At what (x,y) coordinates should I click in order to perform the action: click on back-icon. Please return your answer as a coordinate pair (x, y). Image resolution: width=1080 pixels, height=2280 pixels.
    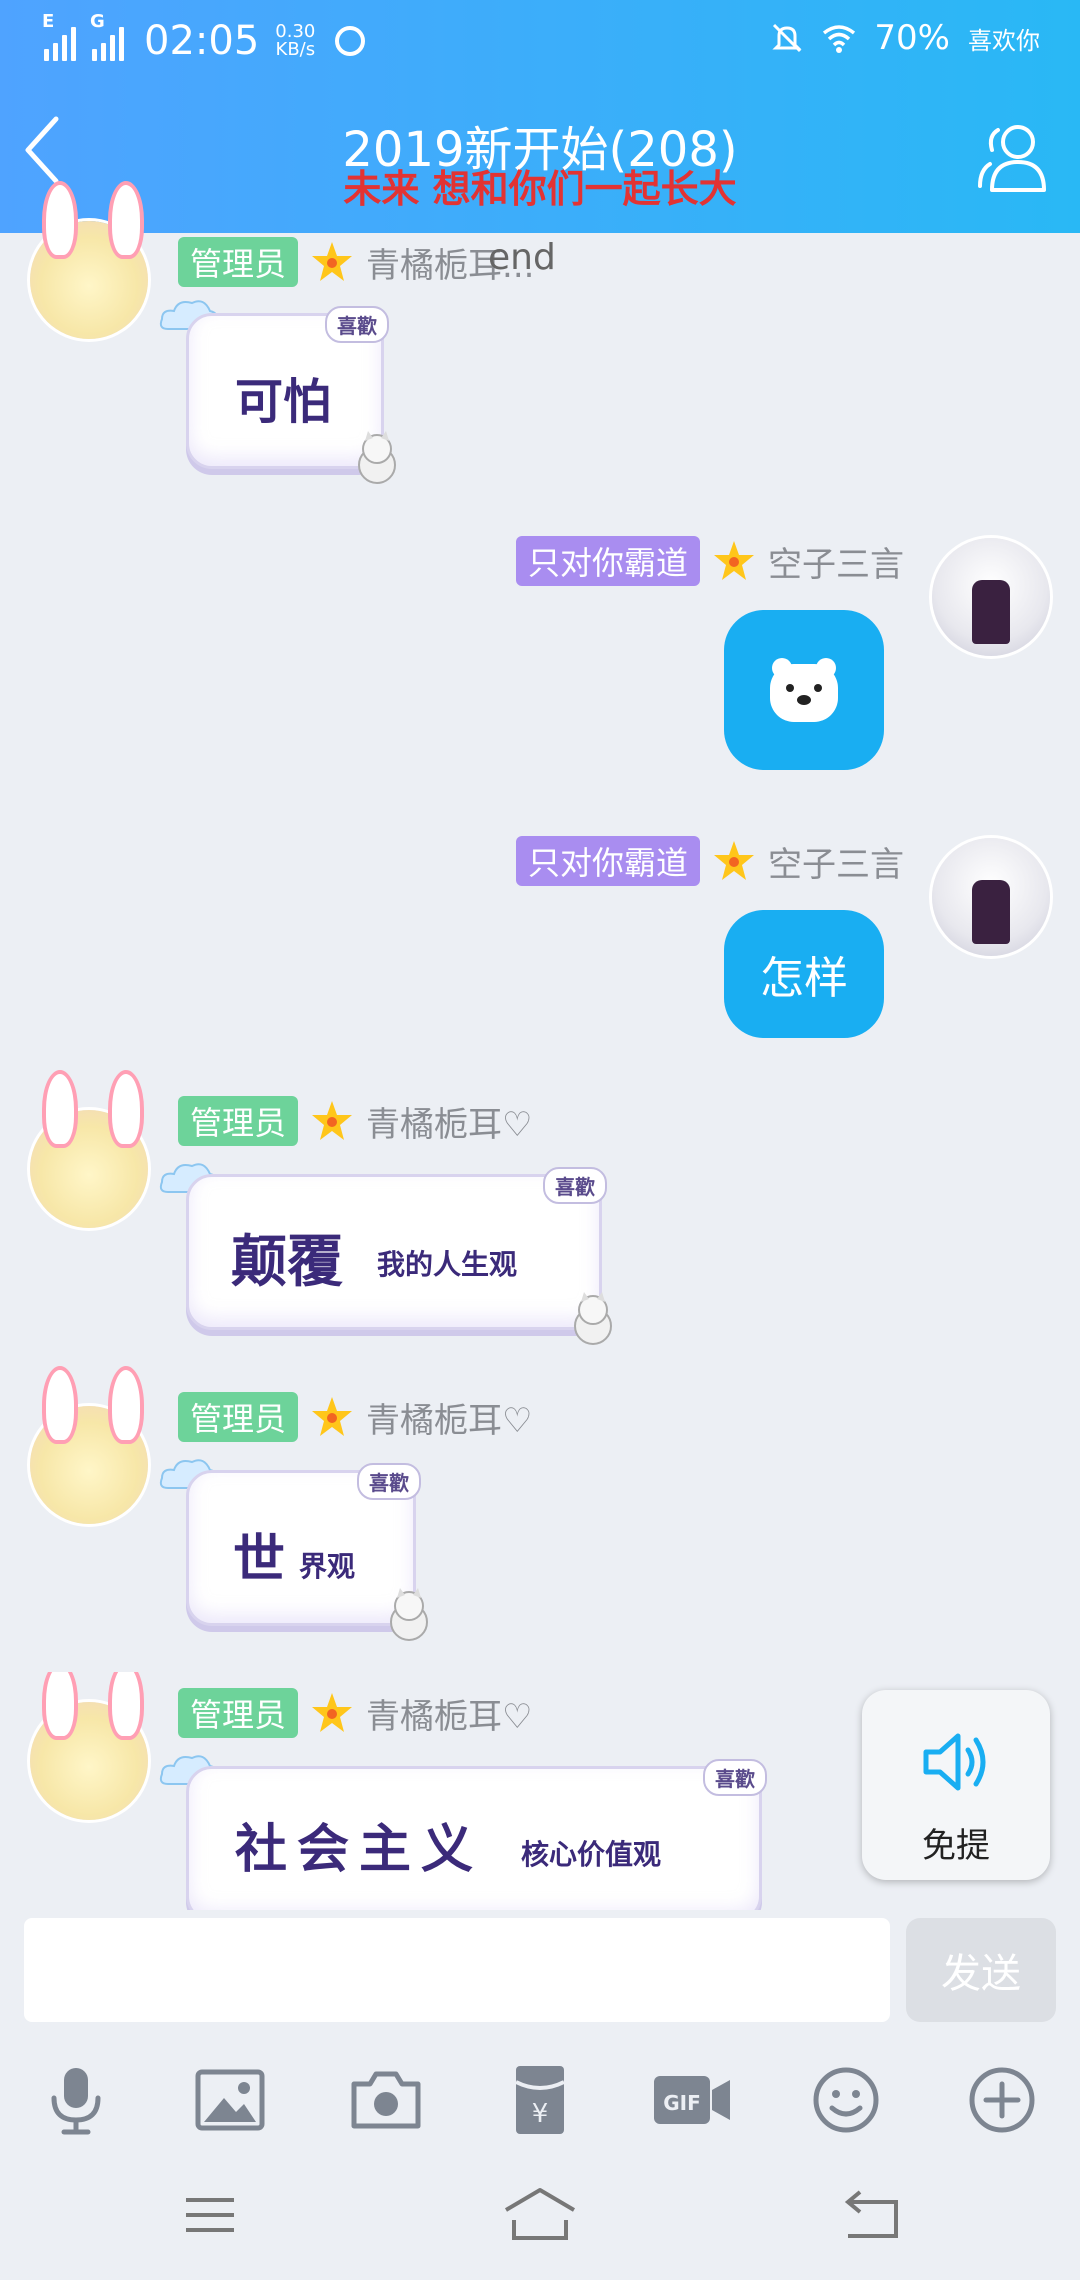
    Looking at the image, I should click on (870, 2215).